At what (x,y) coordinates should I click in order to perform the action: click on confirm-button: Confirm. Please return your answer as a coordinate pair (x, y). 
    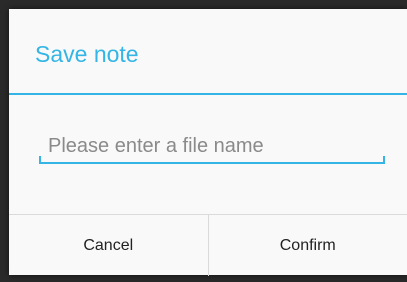
    Looking at the image, I should click on (308, 245).